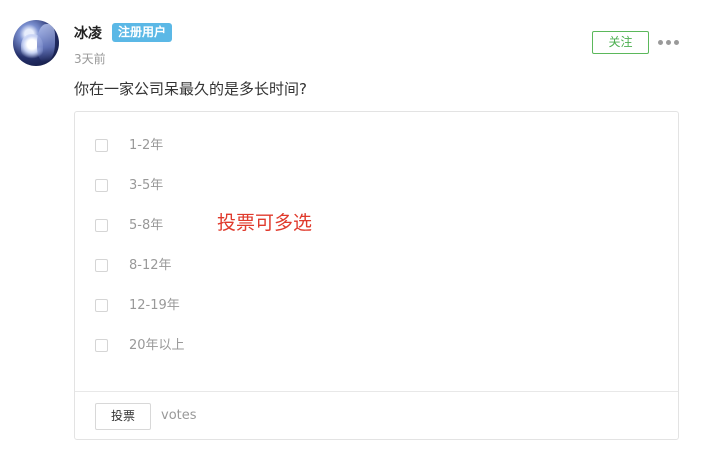 Image resolution: width=703 pixels, height=455 pixels. Describe the element at coordinates (620, 42) in the screenshot. I see `follow-button: 关注` at that location.